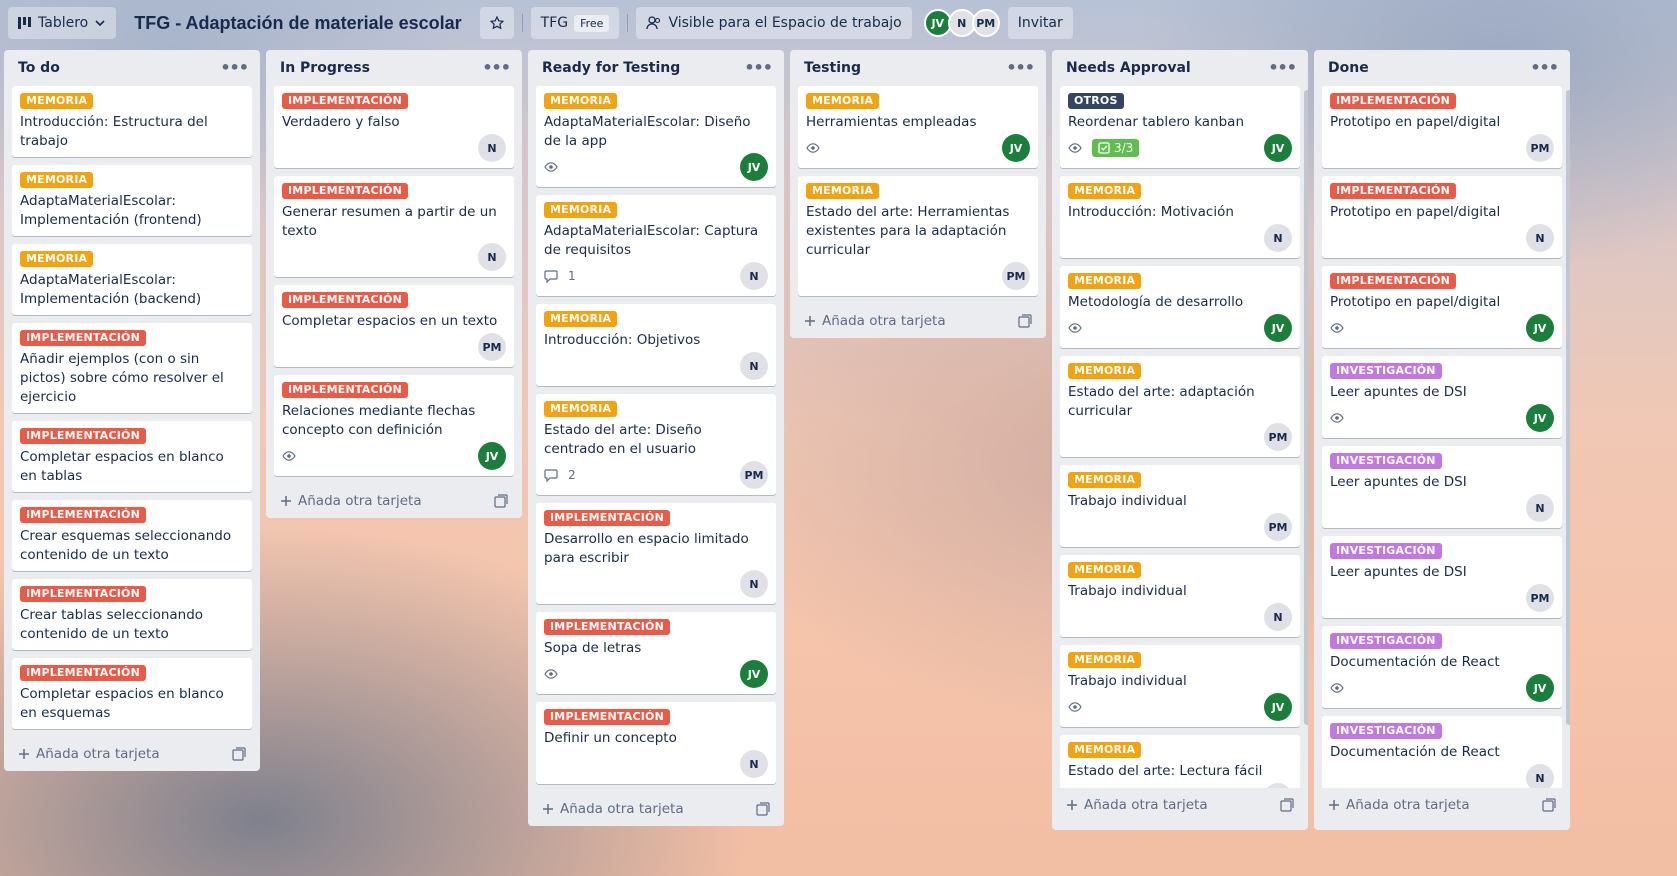  Describe the element at coordinates (1128, 68) in the screenshot. I see `list-title: Needs Approval` at that location.